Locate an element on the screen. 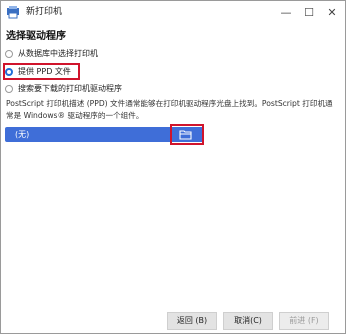 This screenshot has height=334, width=346. option-search-driver-download: 搜索要下载的打印机驱动程序 is located at coordinates (63, 88).